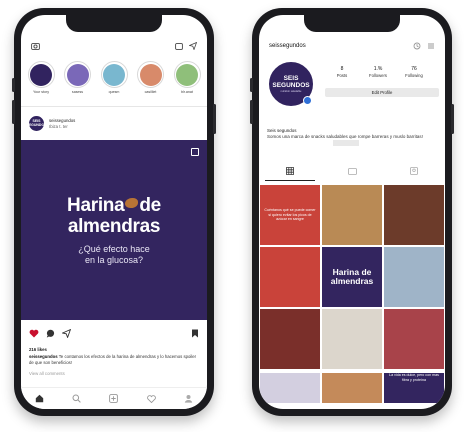 The image size is (464, 432). I want to click on comment-icon, so click(50, 333).